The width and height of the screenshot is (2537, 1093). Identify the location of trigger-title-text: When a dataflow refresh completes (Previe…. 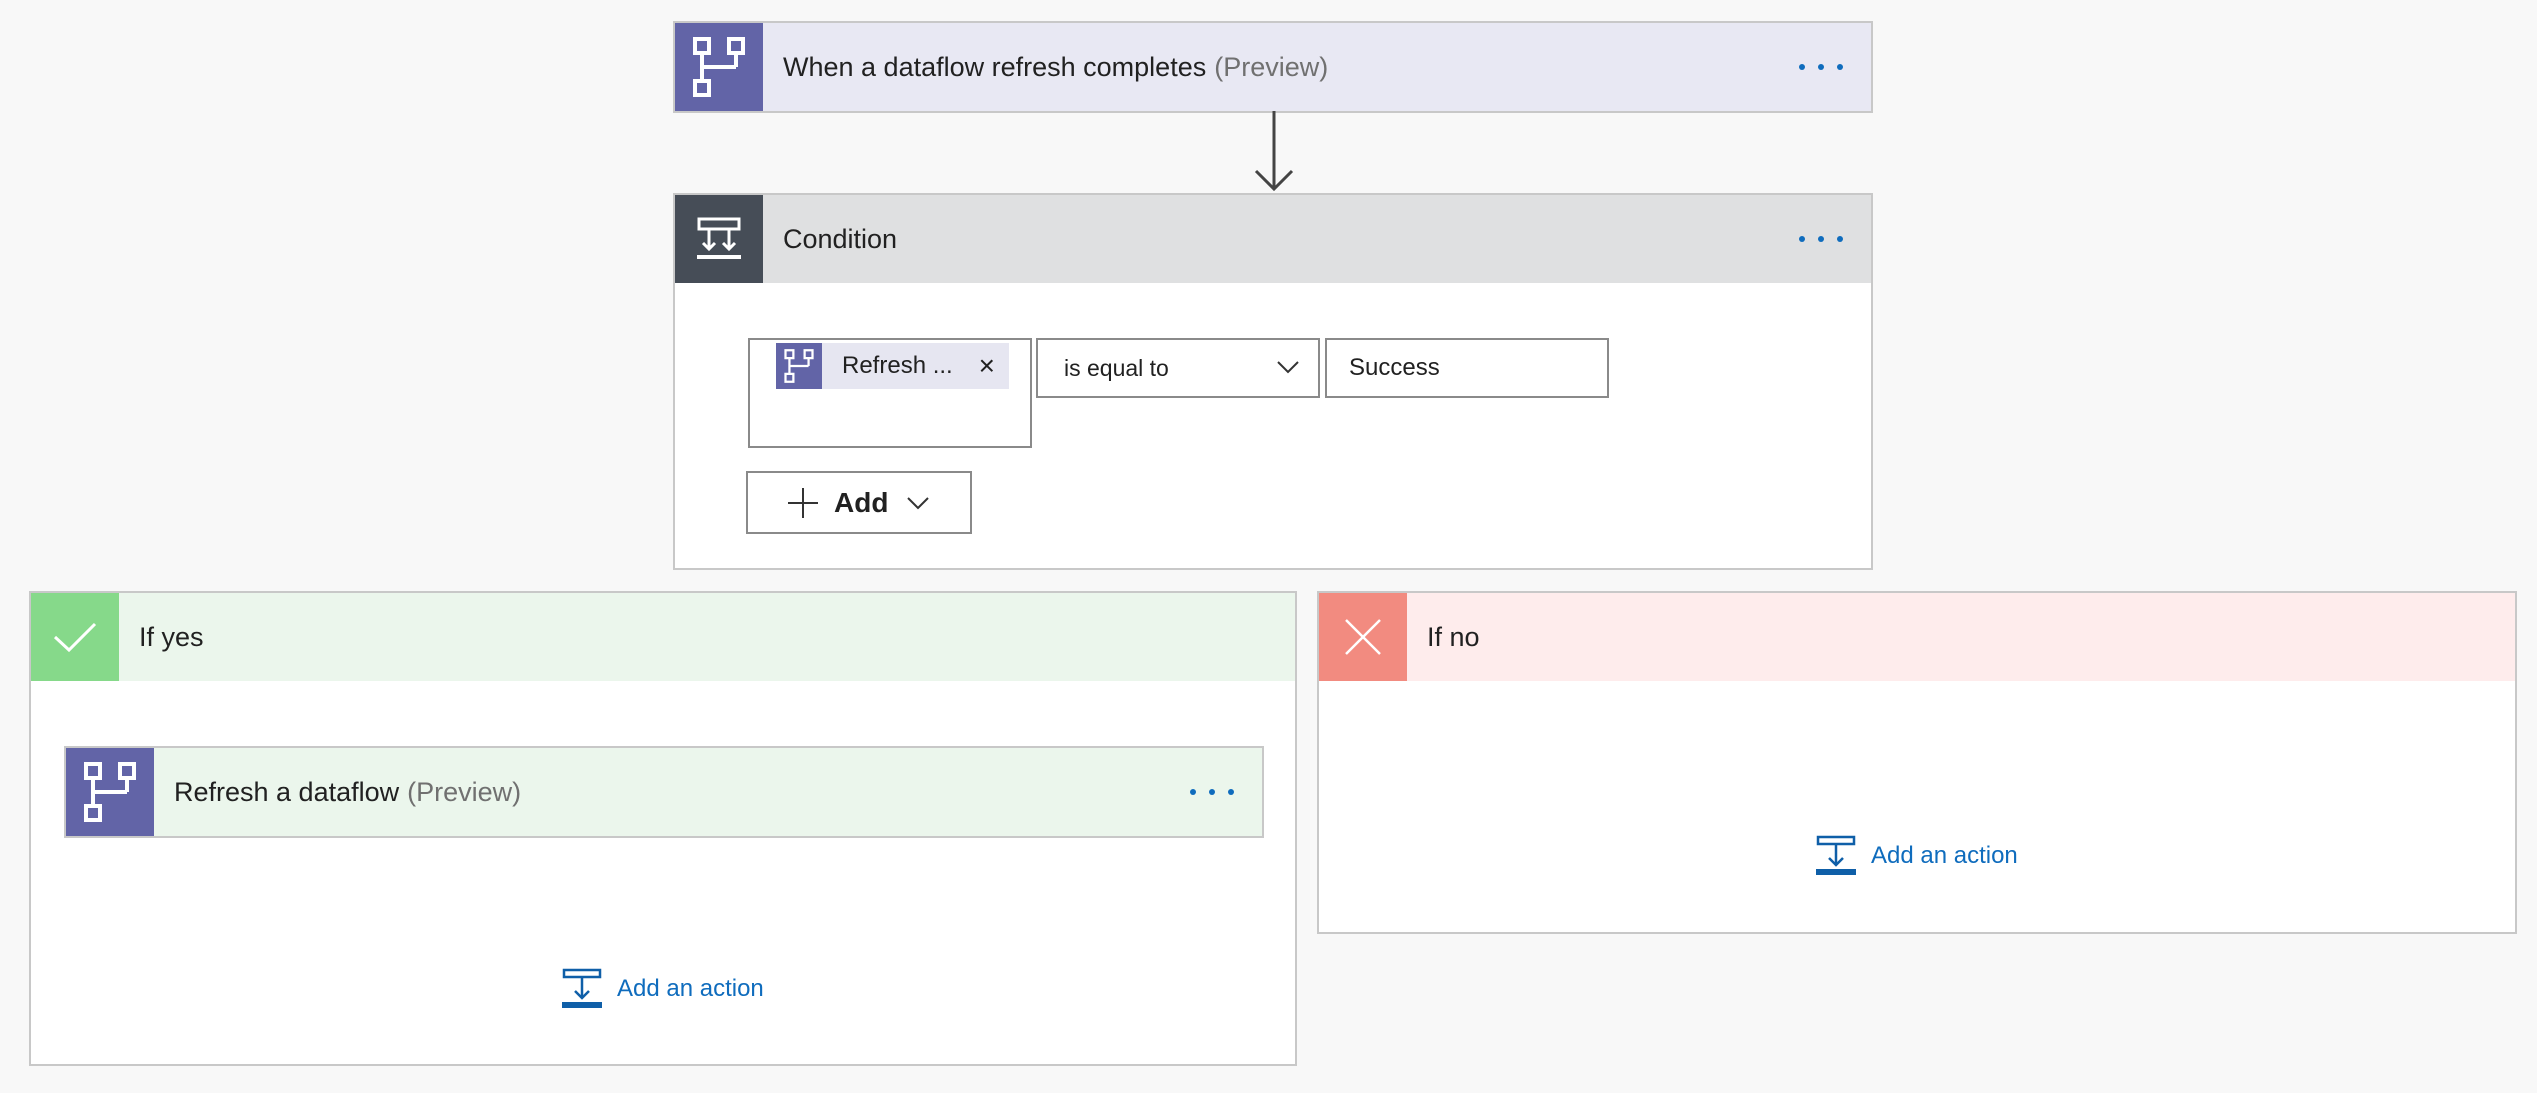
(1055, 67).